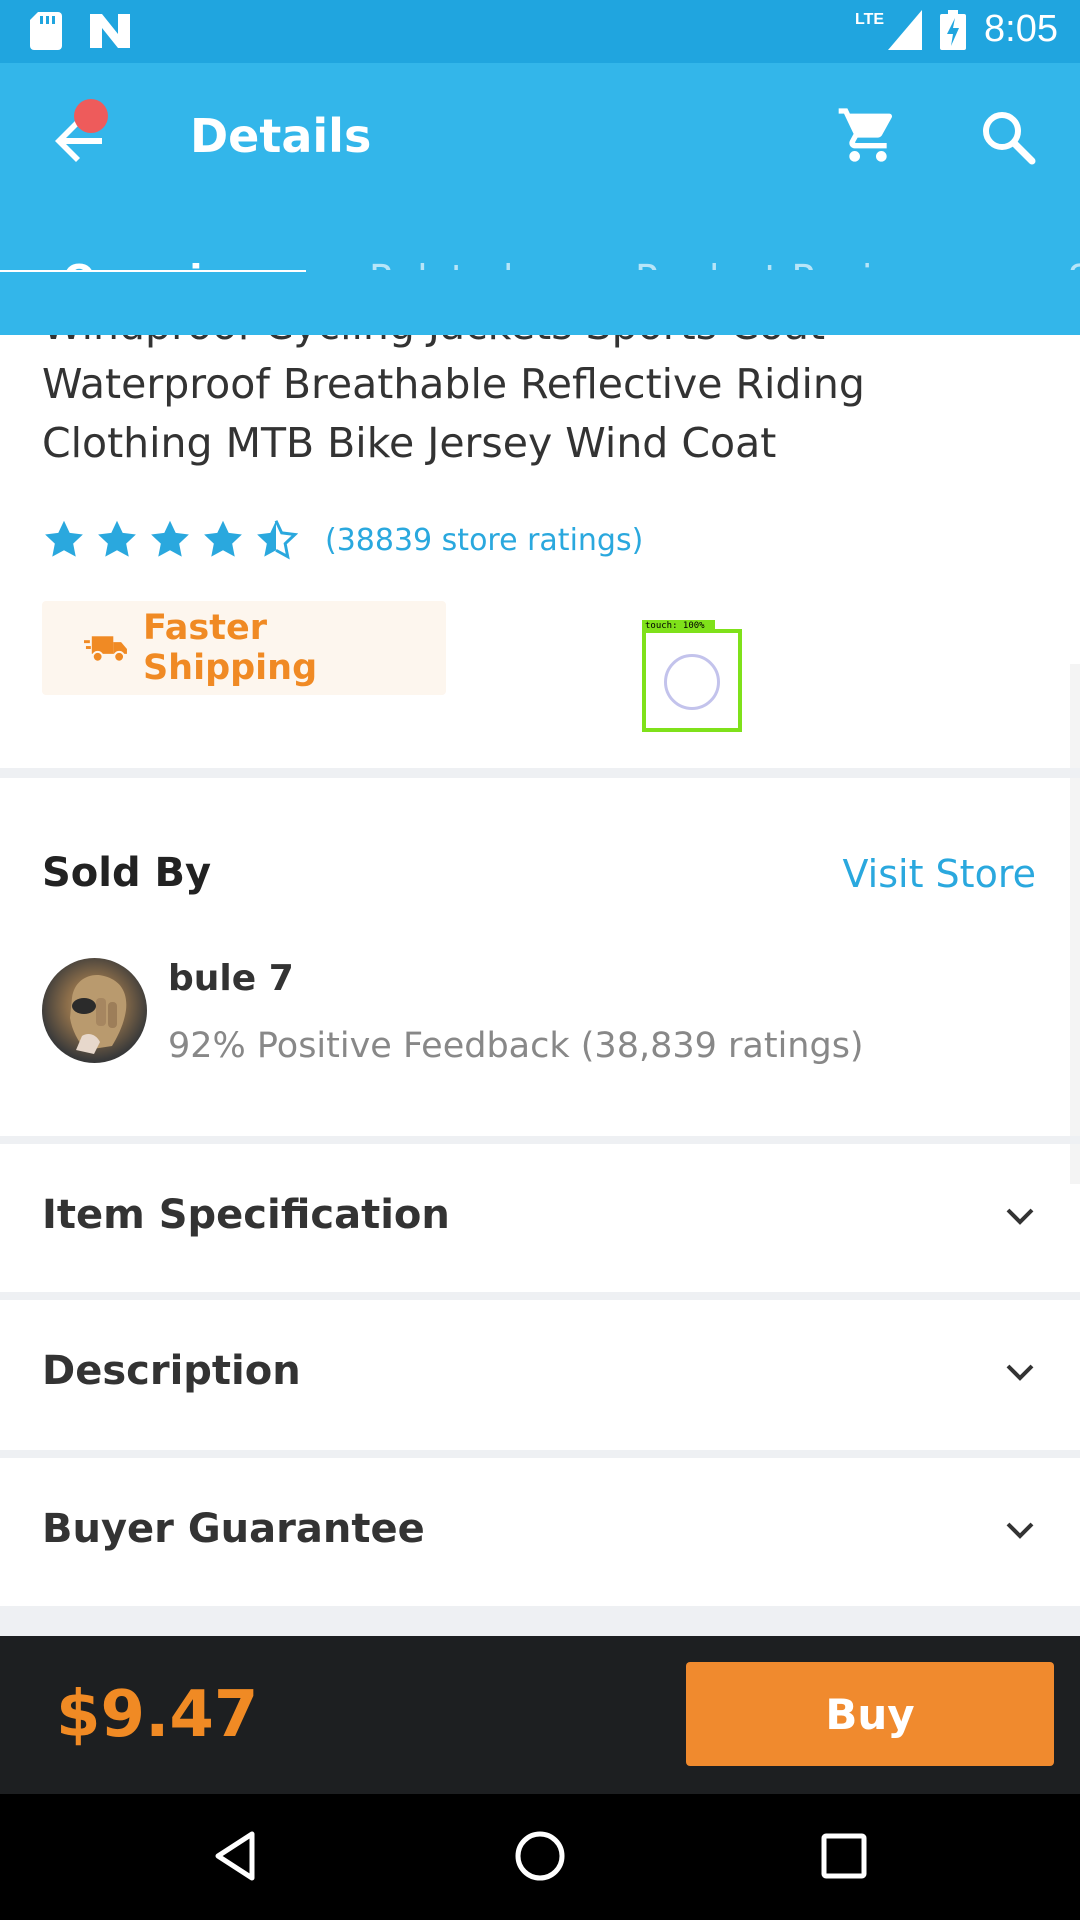 The image size is (1080, 1920). What do you see at coordinates (105, 649) in the screenshot?
I see `truck-icon` at bounding box center [105, 649].